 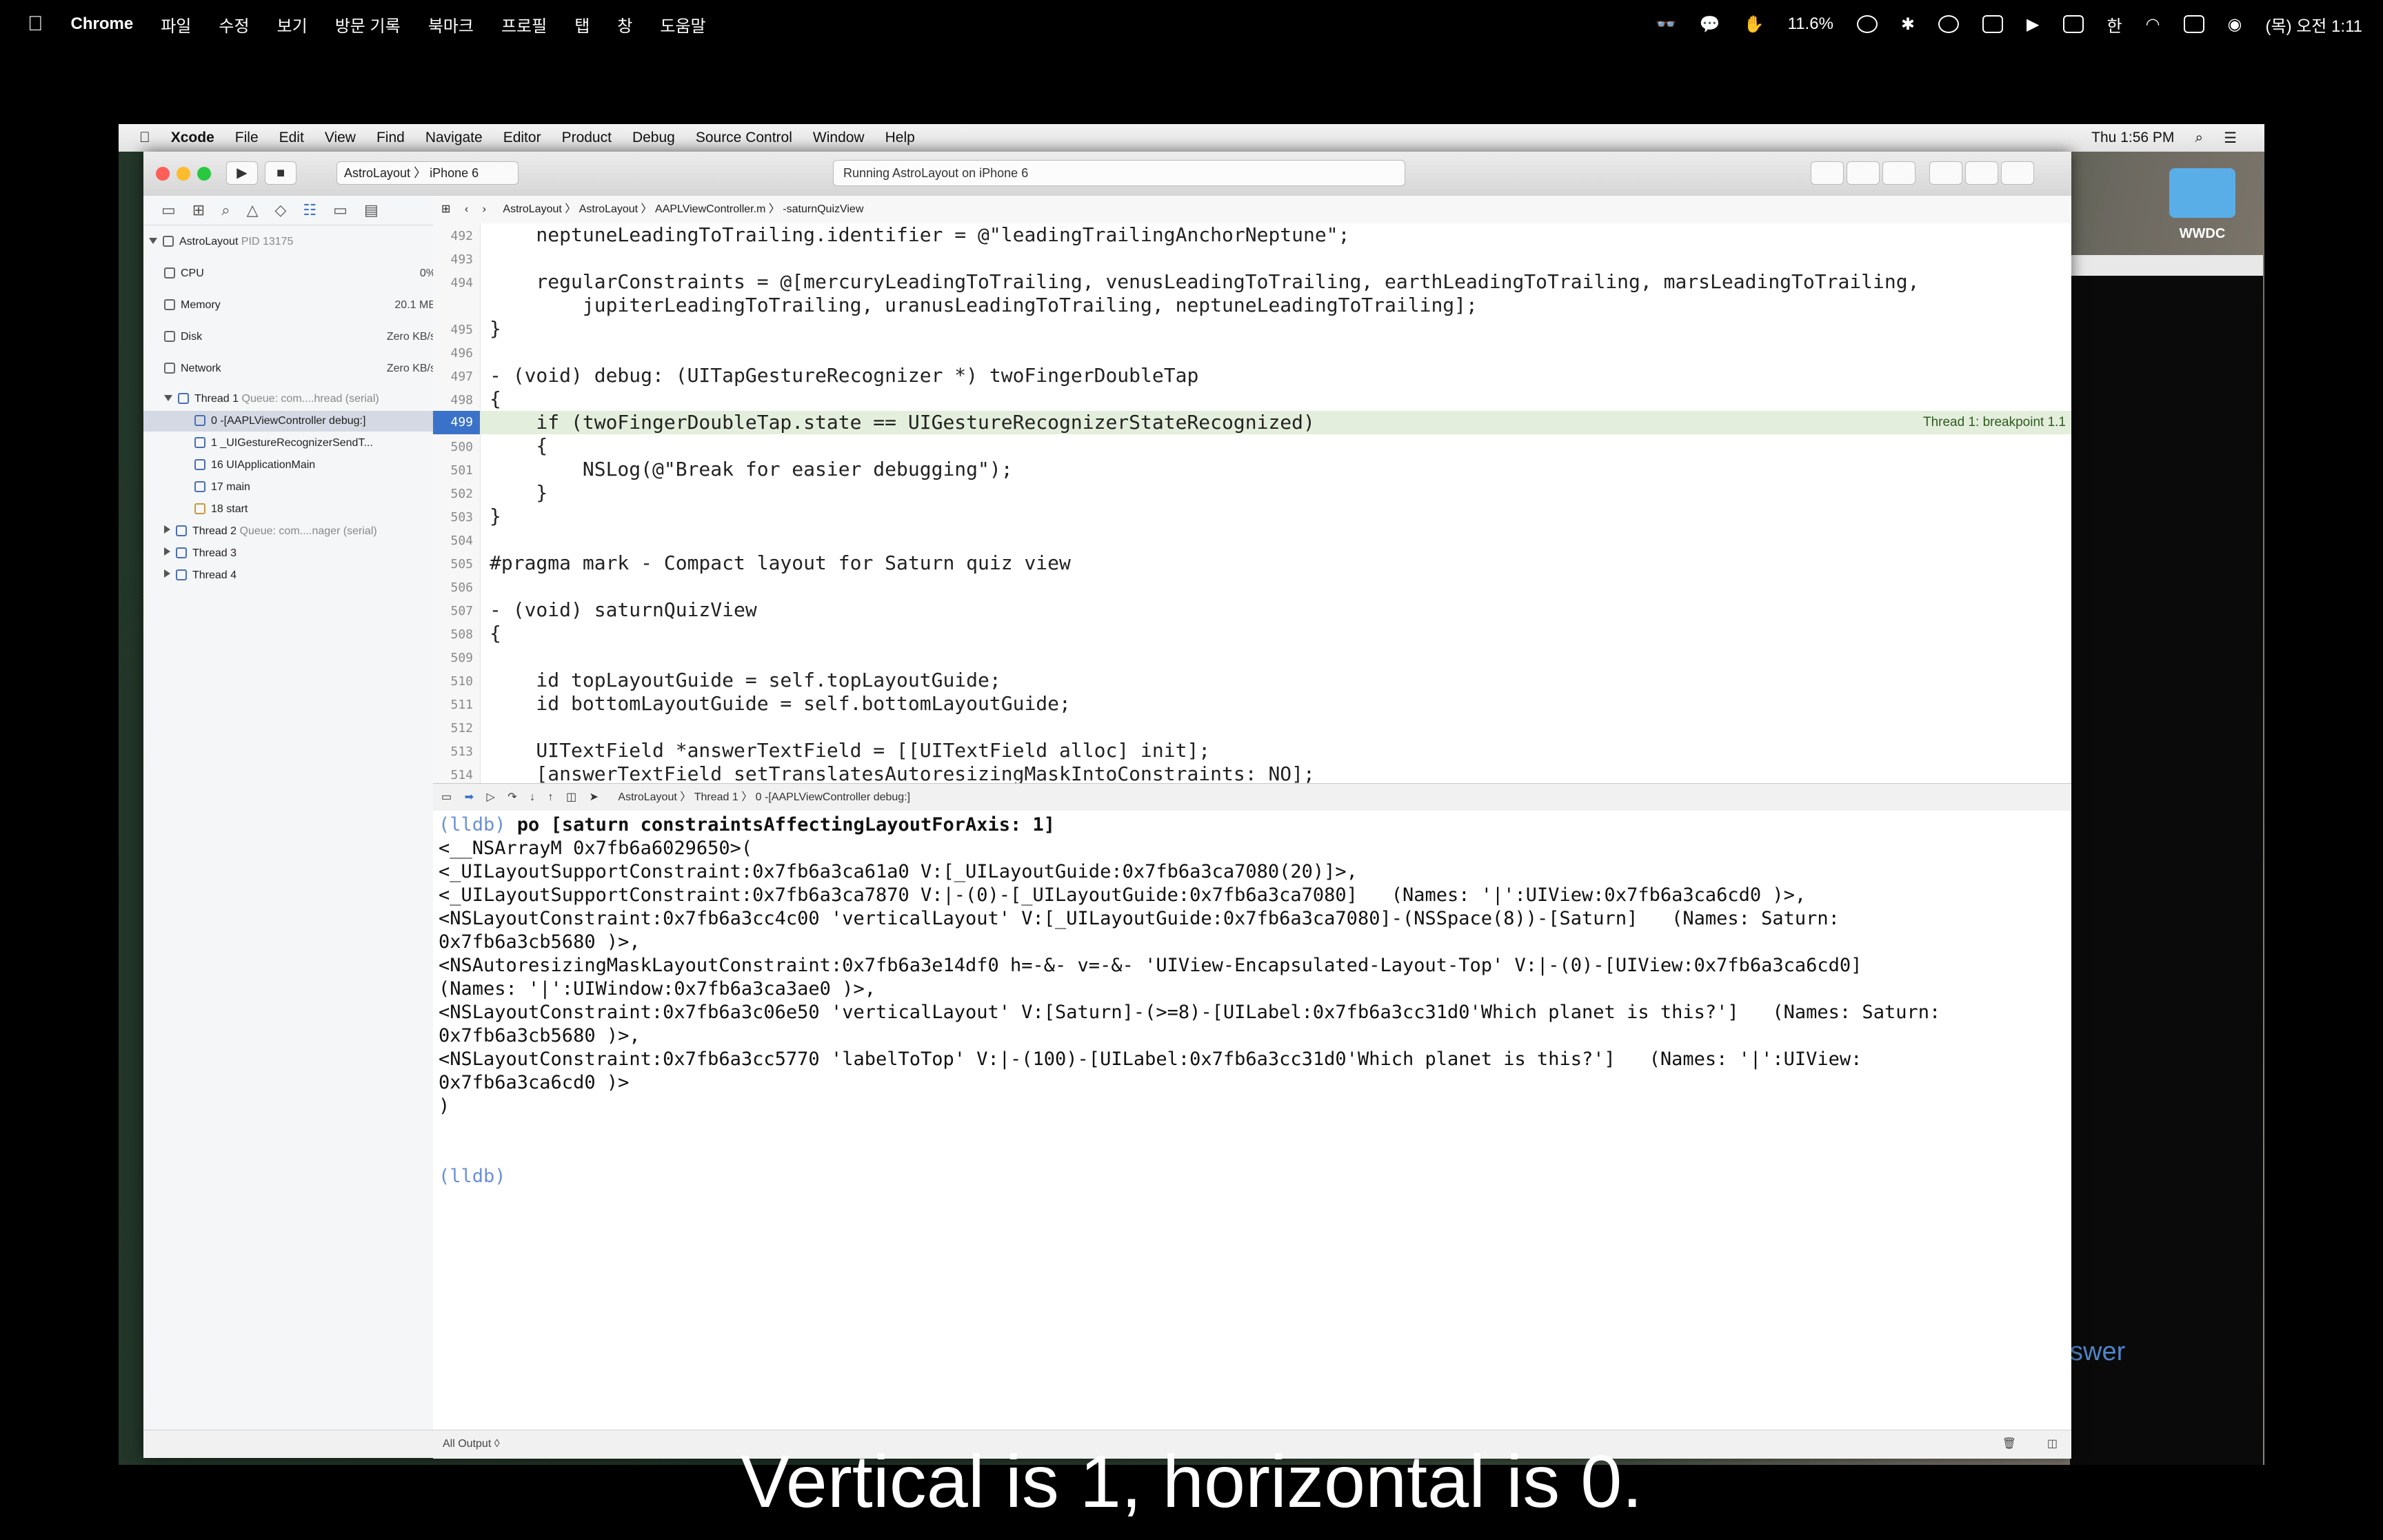 What do you see at coordinates (340, 210) in the screenshot?
I see `breakpoint-navigator-icon: ▭` at bounding box center [340, 210].